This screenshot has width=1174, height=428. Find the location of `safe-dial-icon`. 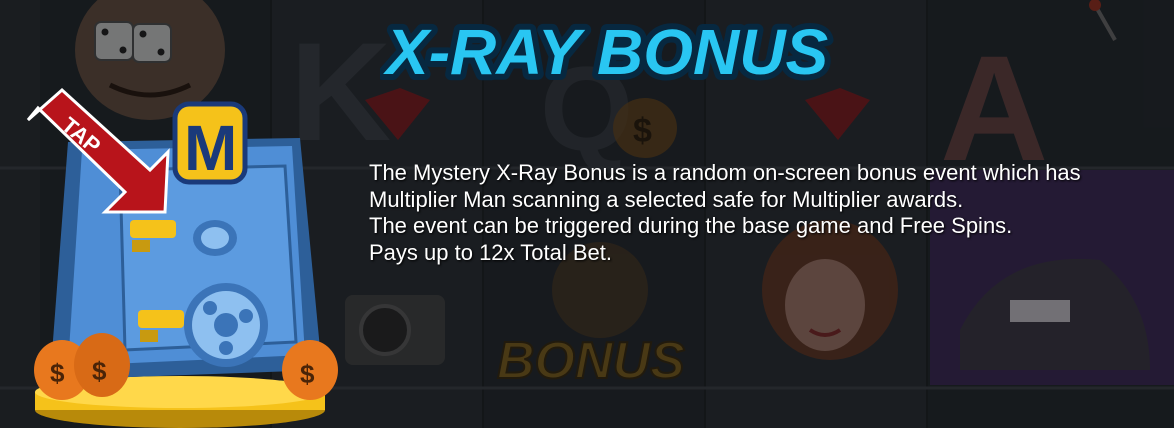

safe-dial-icon is located at coordinates (215, 238).